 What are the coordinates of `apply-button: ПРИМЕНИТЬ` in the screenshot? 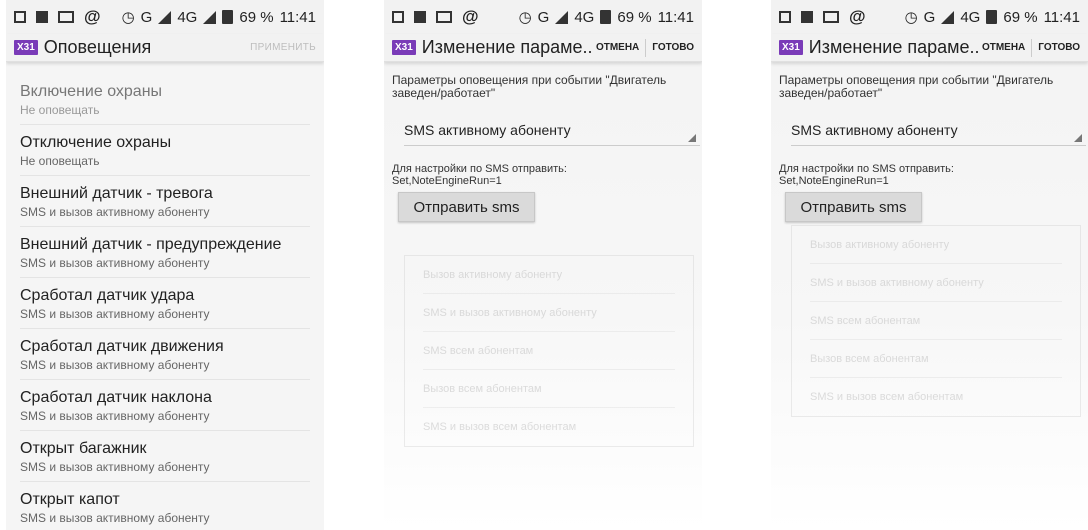 It's located at (283, 47).